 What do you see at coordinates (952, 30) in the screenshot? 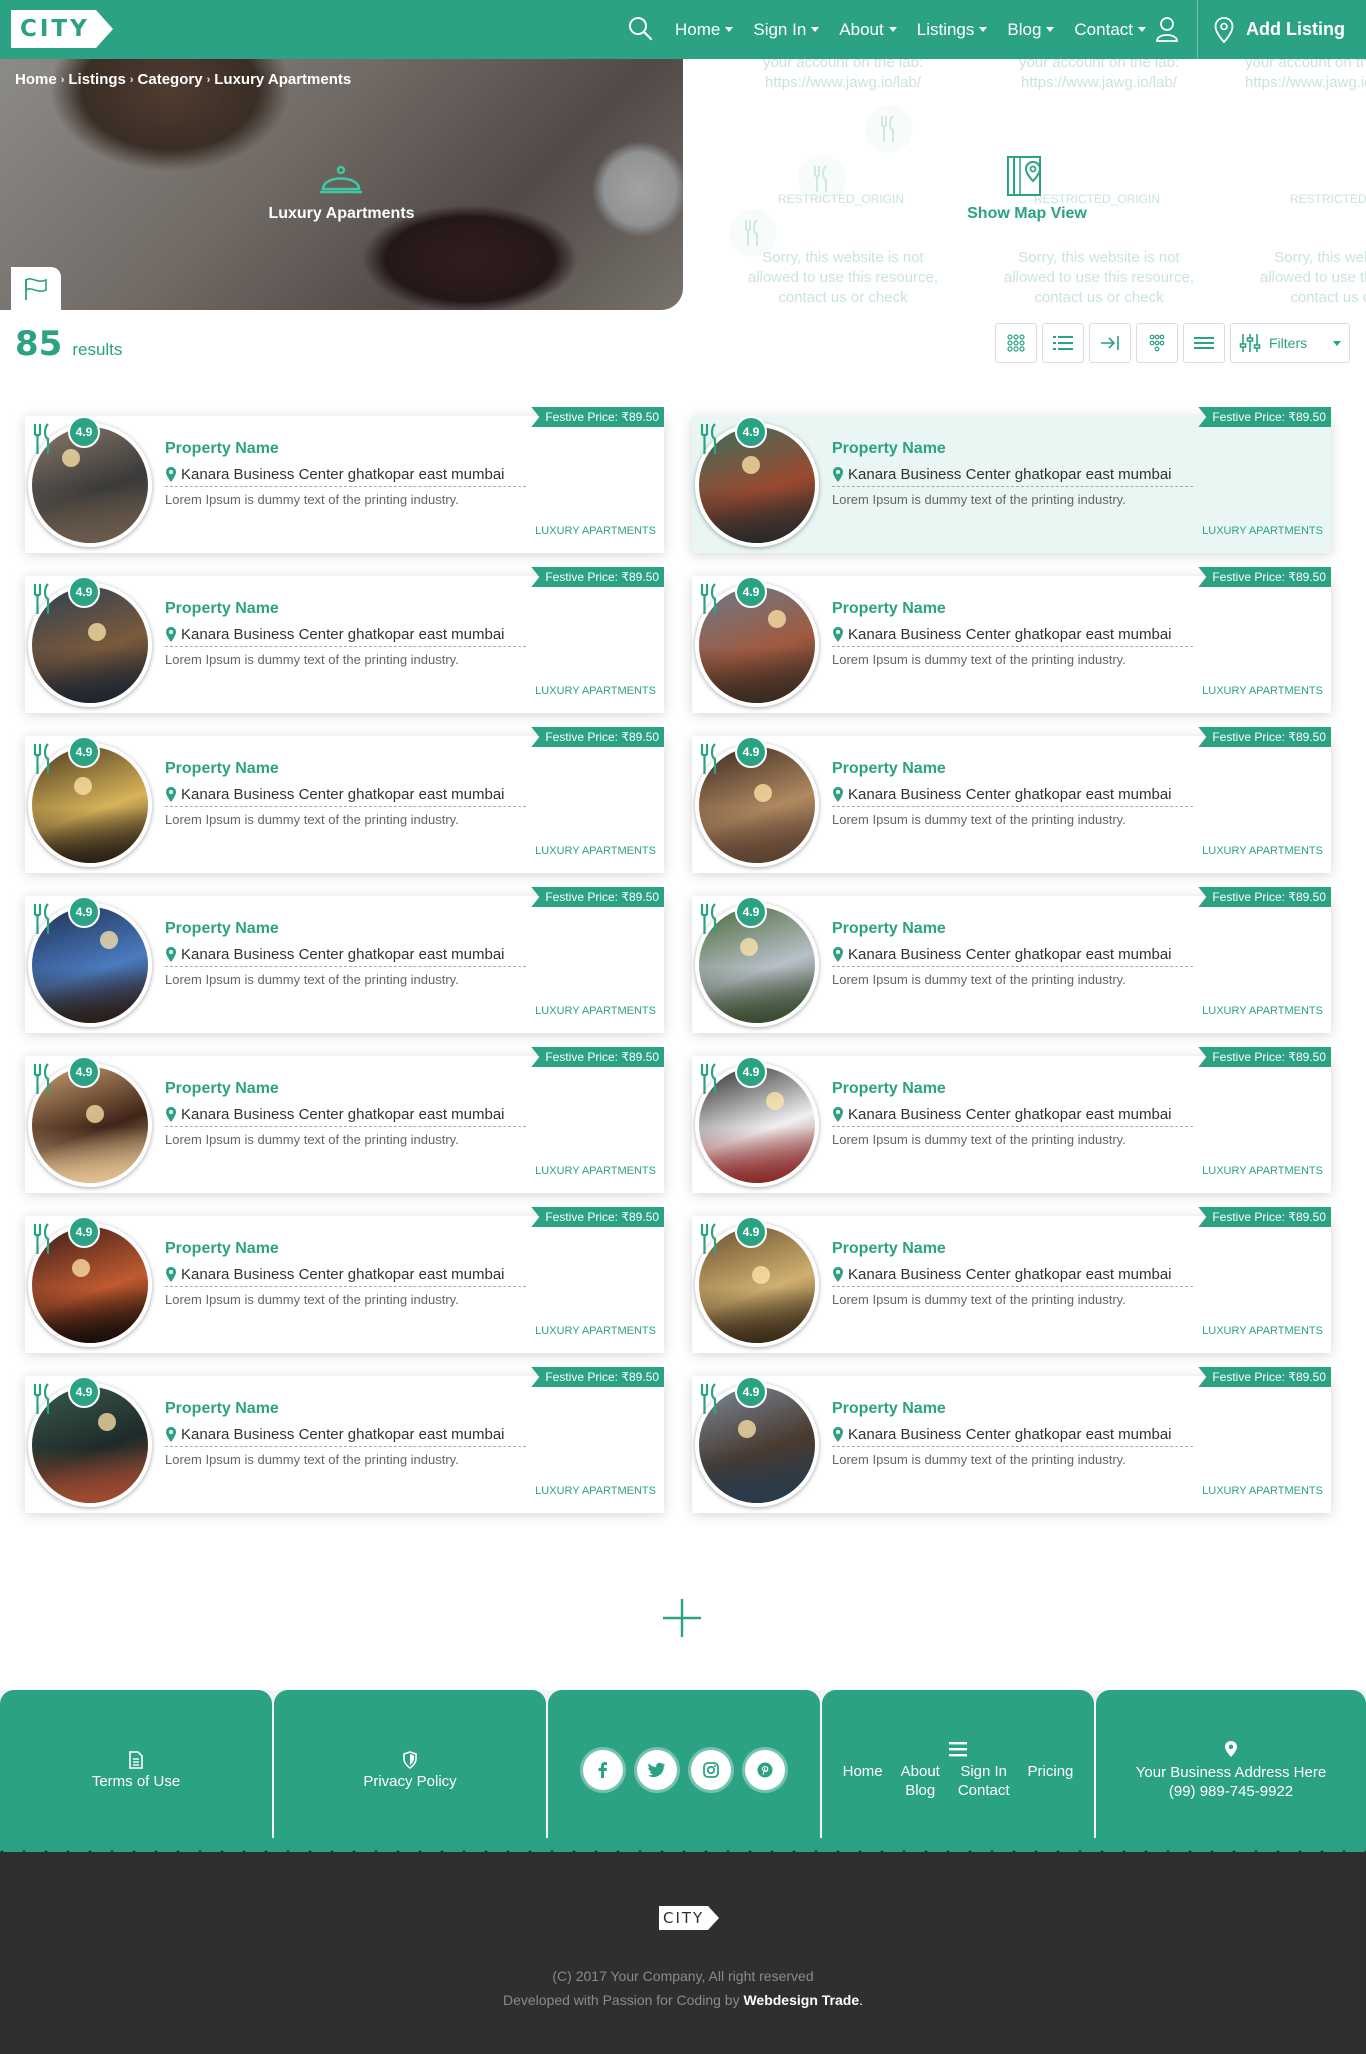
I see `nav-item-listings: Listings` at bounding box center [952, 30].